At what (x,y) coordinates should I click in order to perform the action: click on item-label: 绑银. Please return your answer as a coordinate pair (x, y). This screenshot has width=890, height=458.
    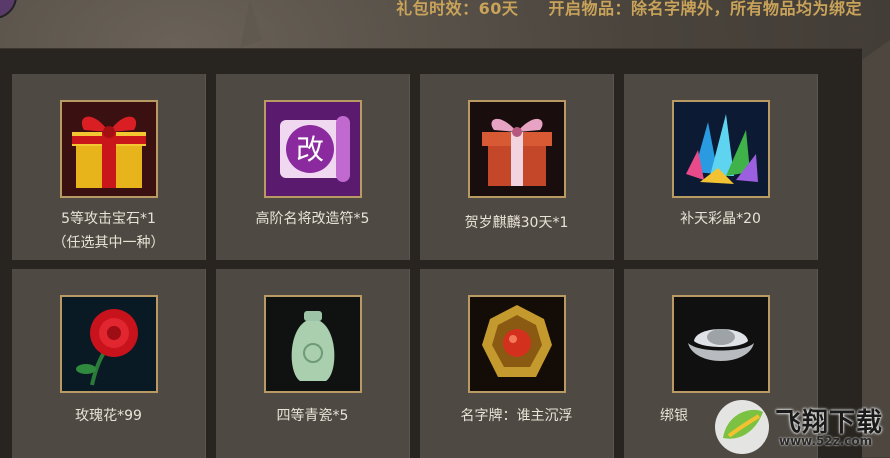
    Looking at the image, I should click on (674, 416).